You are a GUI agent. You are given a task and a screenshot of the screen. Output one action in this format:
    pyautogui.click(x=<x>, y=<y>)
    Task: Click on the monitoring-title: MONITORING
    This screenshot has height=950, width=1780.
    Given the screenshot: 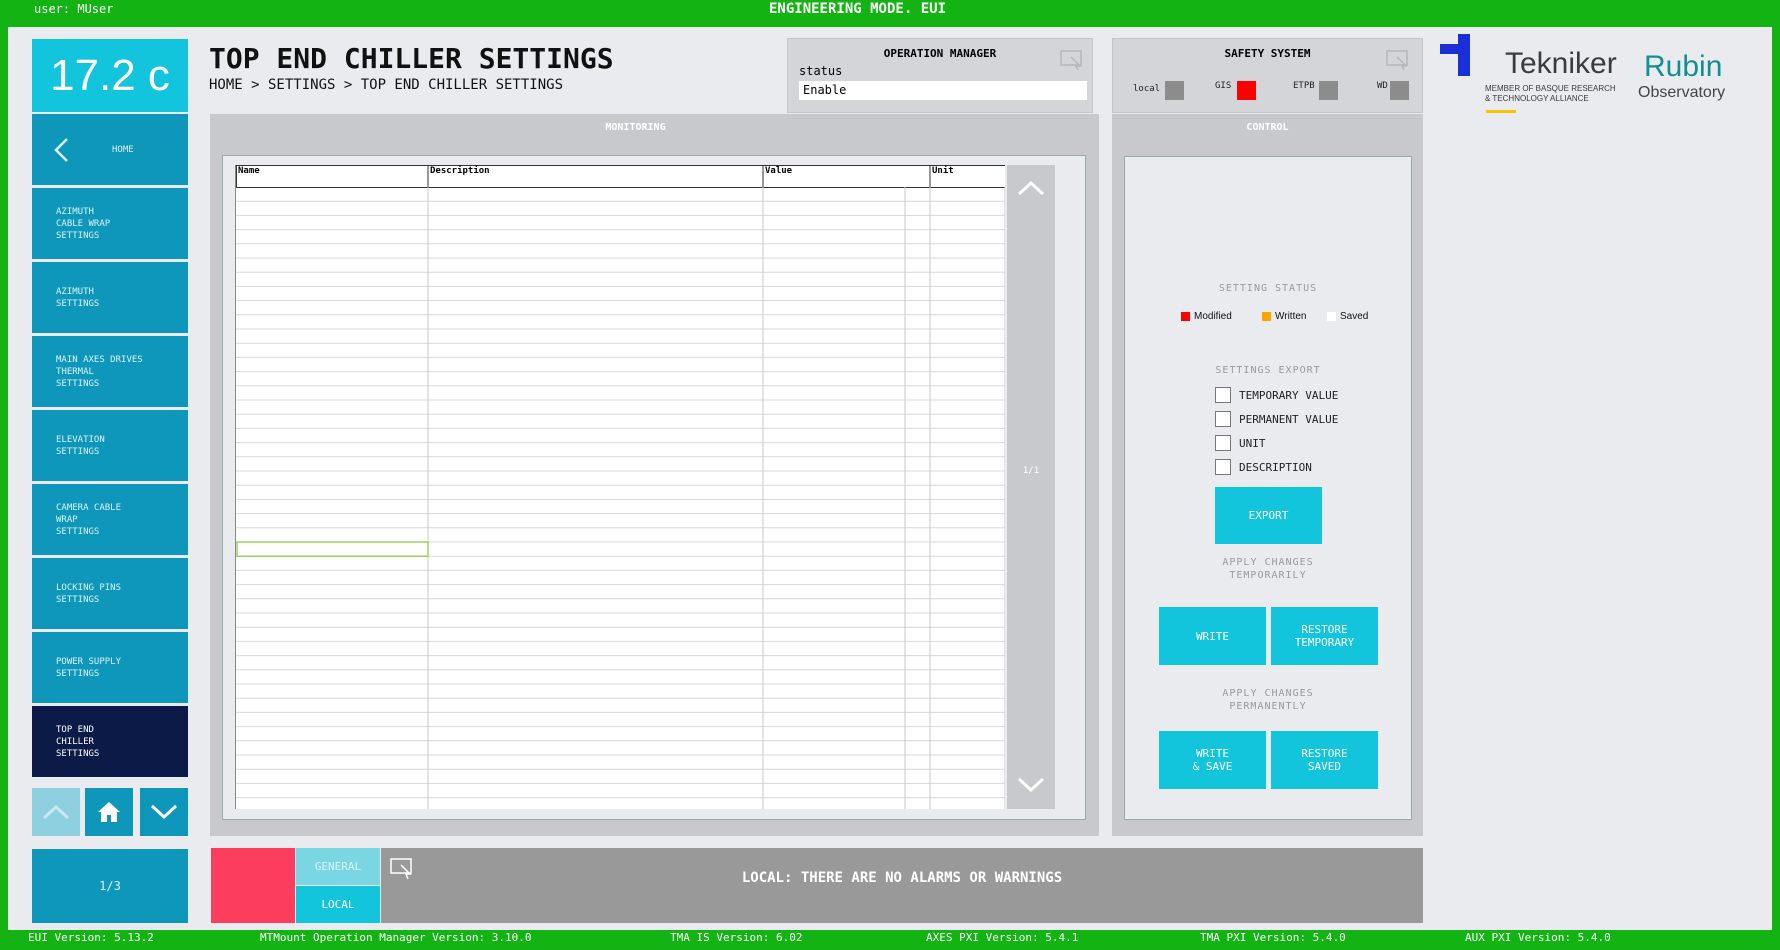 What is the action you would take?
    pyautogui.click(x=635, y=127)
    